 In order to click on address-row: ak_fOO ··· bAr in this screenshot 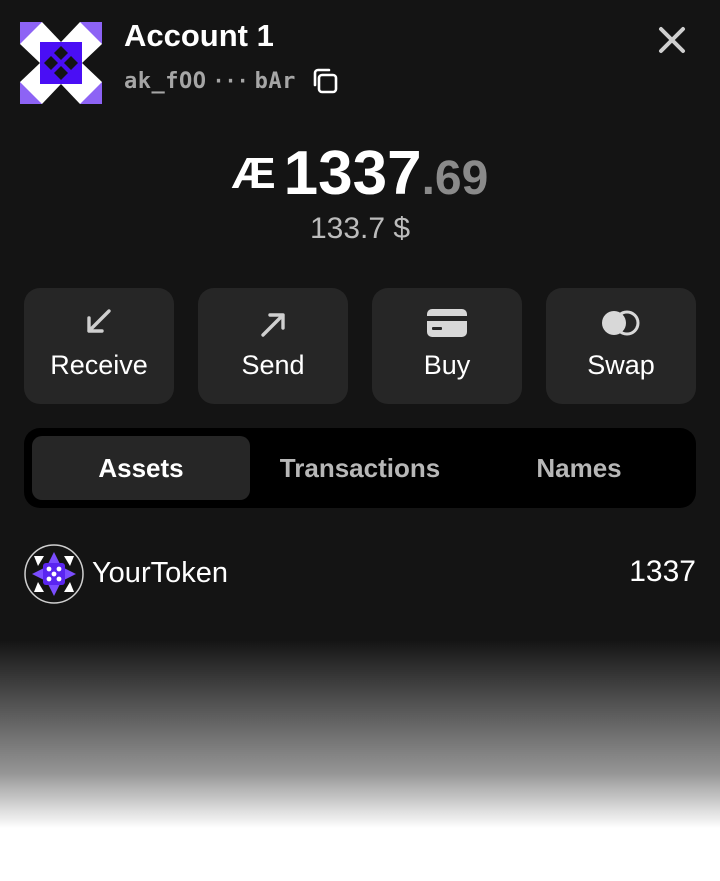, I will do `click(232, 81)`.